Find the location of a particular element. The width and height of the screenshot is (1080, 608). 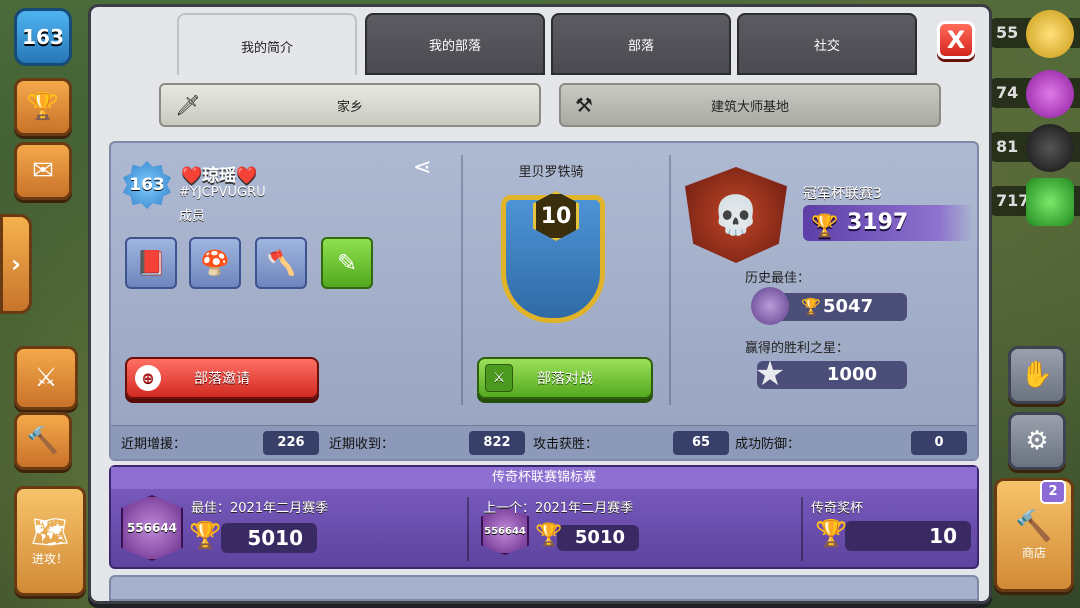

axe-ability-icon: 🪓 is located at coordinates (281, 263).